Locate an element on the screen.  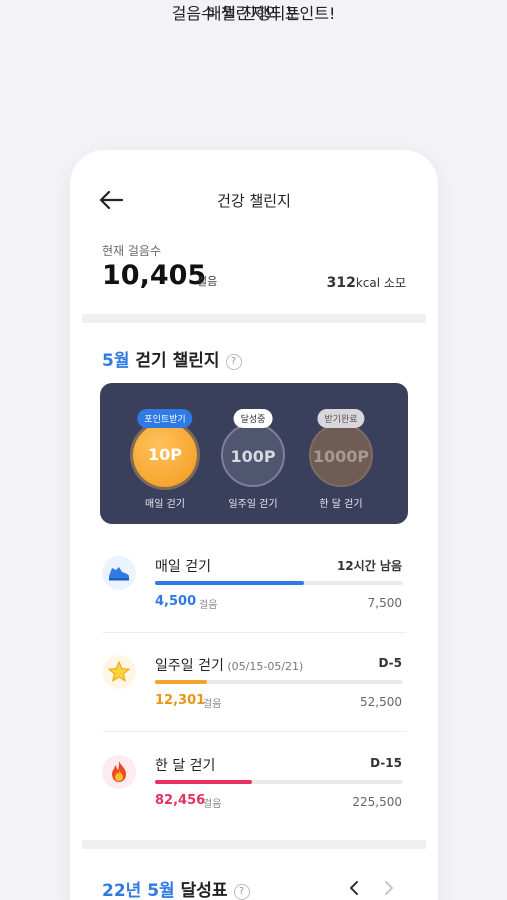
challenge-section-title: 5월 걷기 챌린지? is located at coordinates (172, 358).